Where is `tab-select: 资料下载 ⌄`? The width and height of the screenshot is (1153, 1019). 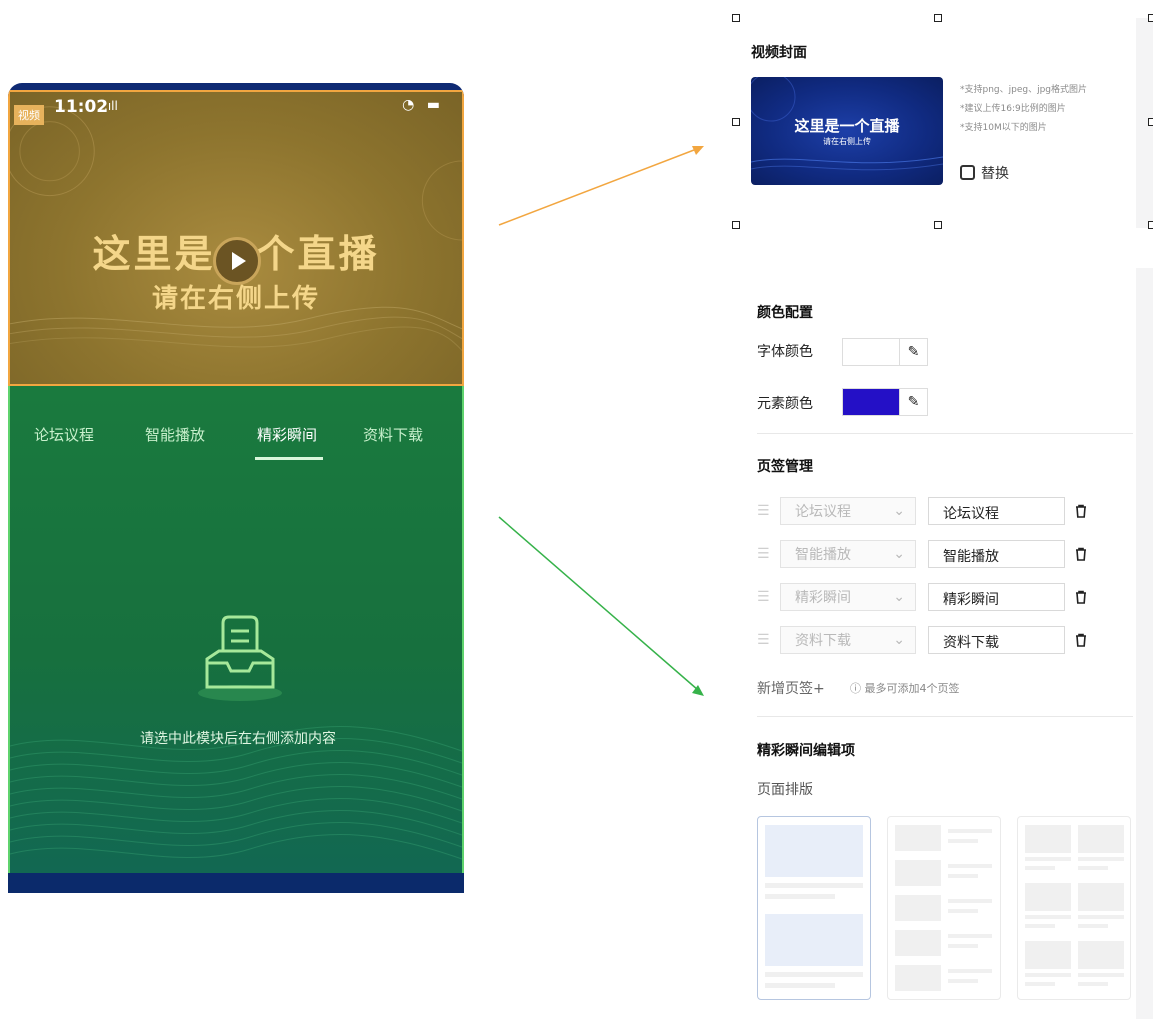
tab-select: 资料下载 ⌄ is located at coordinates (848, 640).